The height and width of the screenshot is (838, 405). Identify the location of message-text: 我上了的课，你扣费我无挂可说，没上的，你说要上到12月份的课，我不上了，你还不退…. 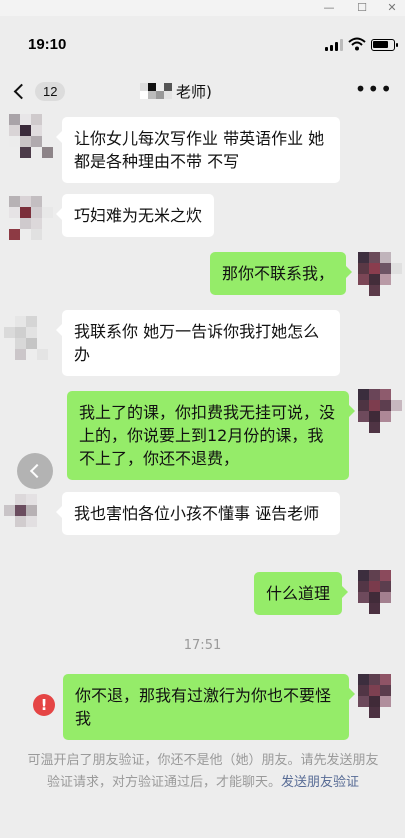
(207, 435).